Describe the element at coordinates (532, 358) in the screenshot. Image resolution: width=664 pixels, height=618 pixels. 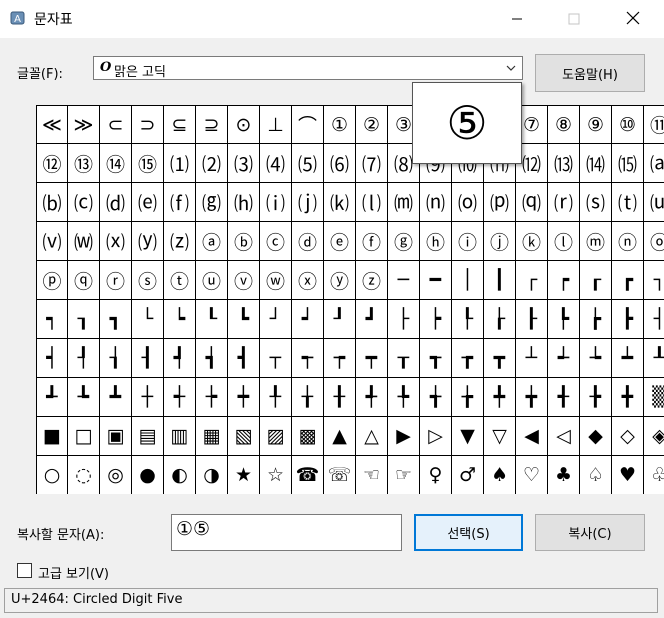
I see `character-cell: ┴` at that location.